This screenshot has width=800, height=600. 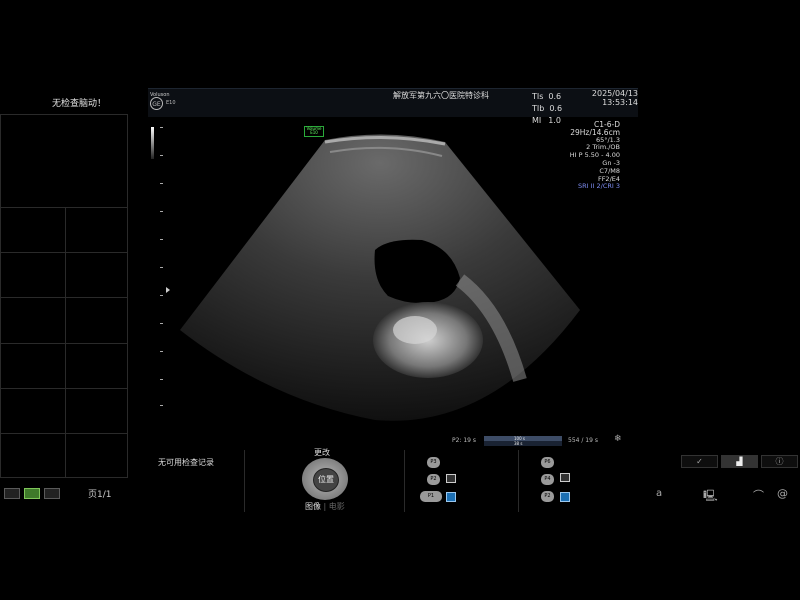 I want to click on p3-button: P3, so click(x=433, y=462).